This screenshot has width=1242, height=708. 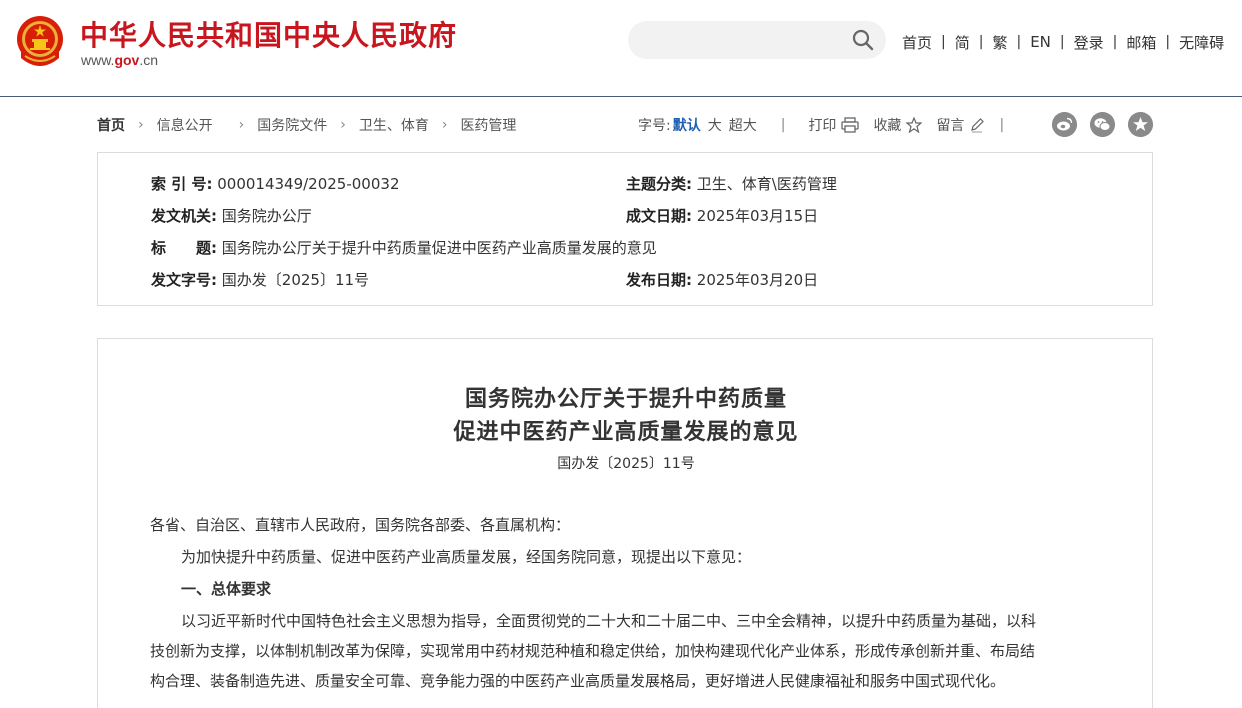 I want to click on font-size-default: 默认, so click(x=687, y=125).